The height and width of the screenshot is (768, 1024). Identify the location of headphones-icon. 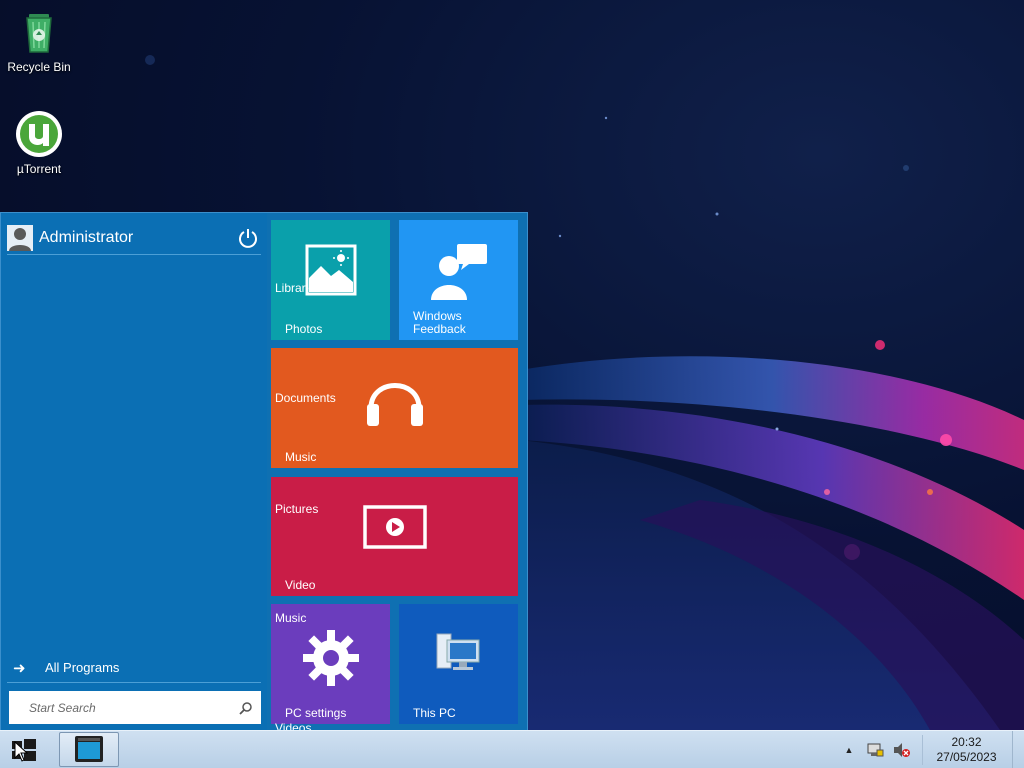
(395, 404).